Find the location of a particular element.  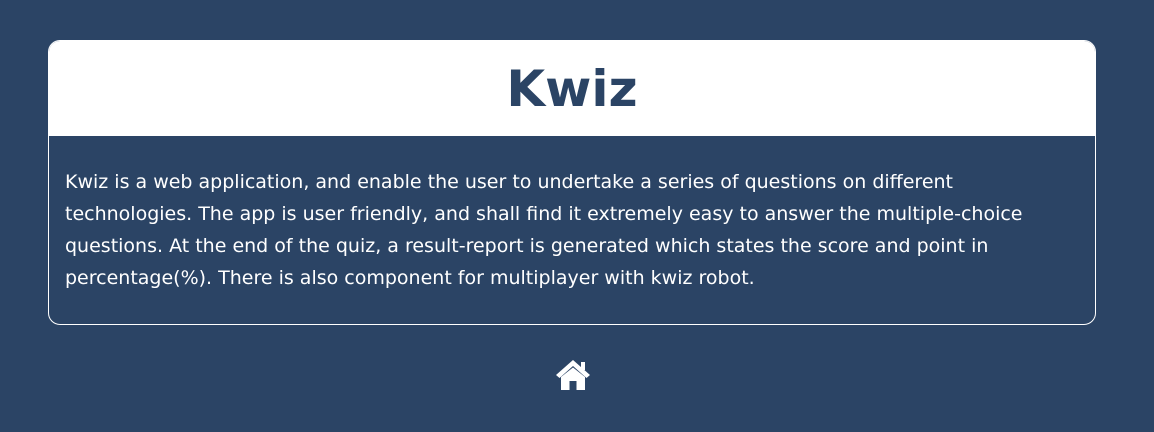

home-button is located at coordinates (573, 375).